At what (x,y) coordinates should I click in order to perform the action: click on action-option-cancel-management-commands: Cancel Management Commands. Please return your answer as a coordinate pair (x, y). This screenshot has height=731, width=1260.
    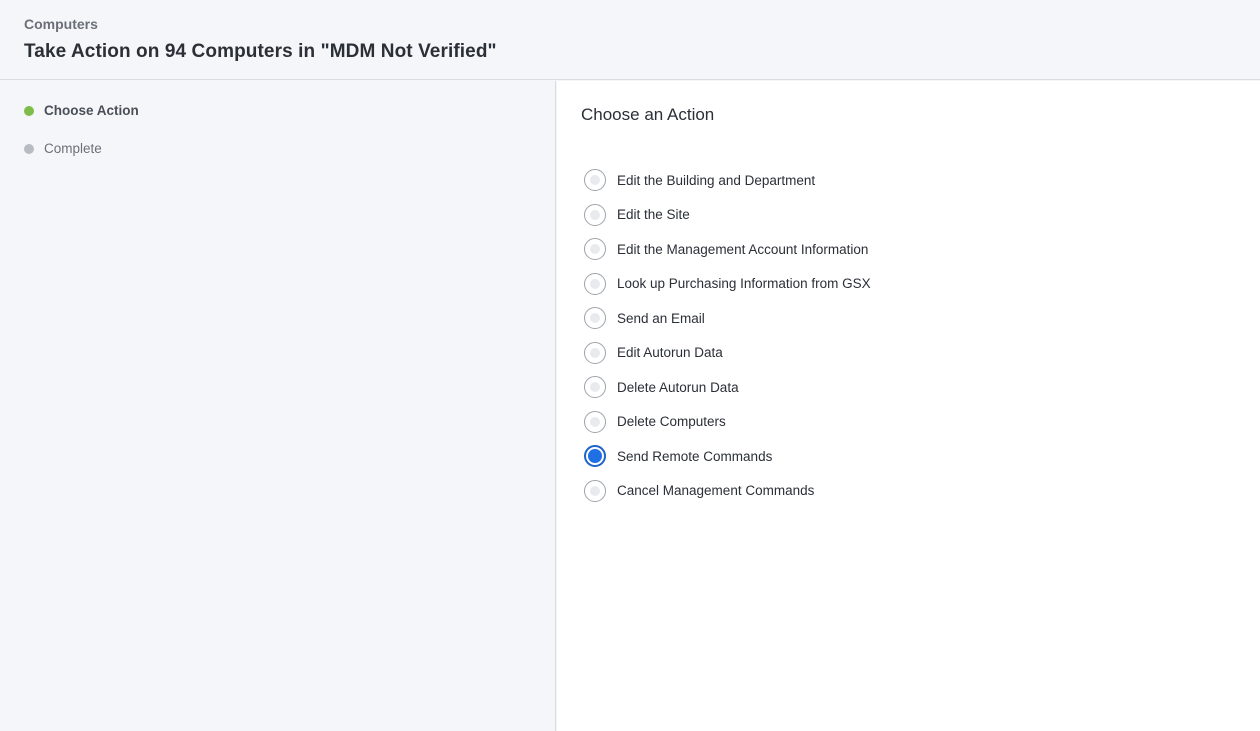
    Looking at the image, I should click on (727, 491).